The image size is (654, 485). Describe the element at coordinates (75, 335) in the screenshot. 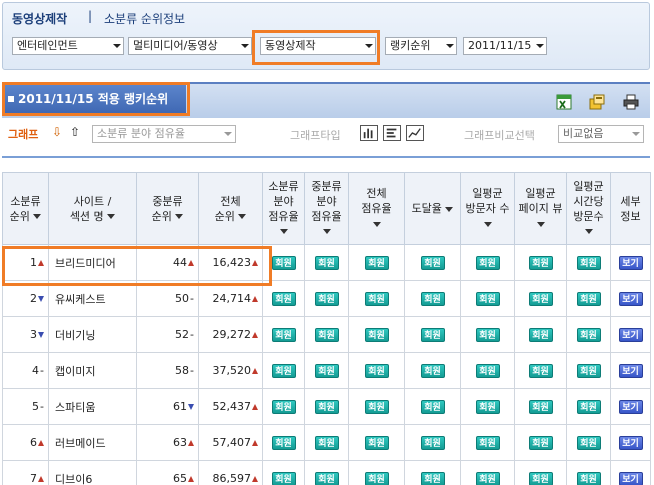

I see `site-name: 더비기닝` at that location.